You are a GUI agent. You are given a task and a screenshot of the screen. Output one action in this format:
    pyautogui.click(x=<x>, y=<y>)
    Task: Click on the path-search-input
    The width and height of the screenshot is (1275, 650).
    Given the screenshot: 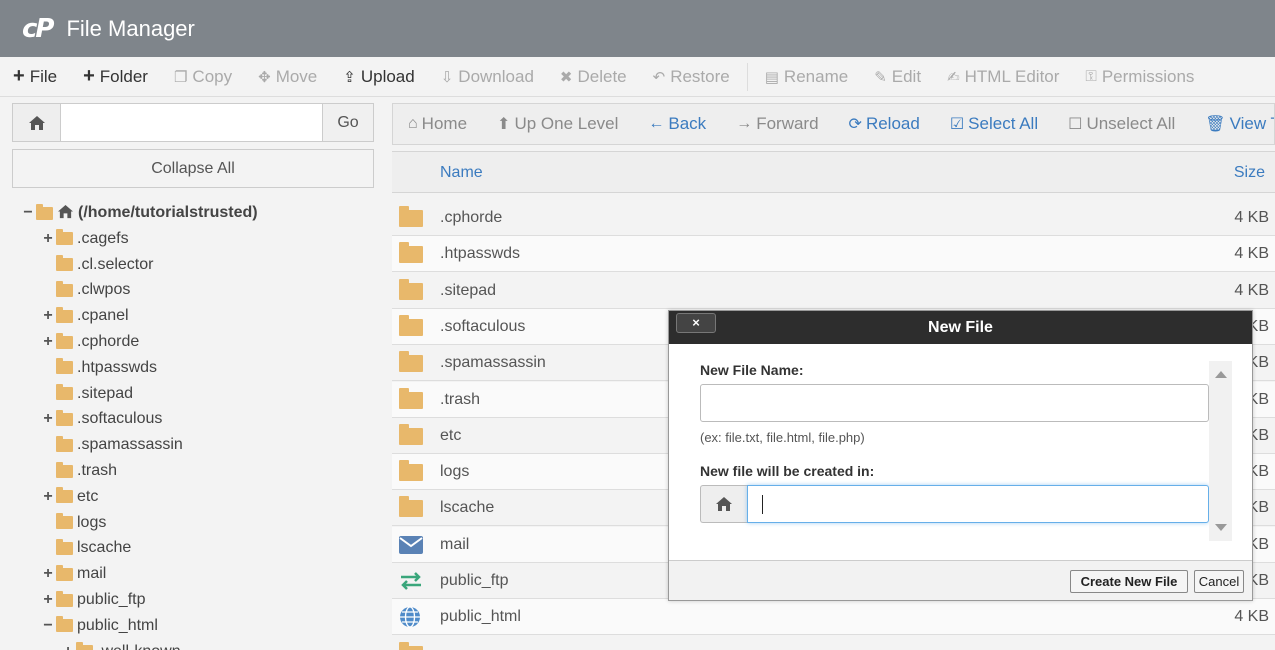 What is the action you would take?
    pyautogui.click(x=191, y=122)
    